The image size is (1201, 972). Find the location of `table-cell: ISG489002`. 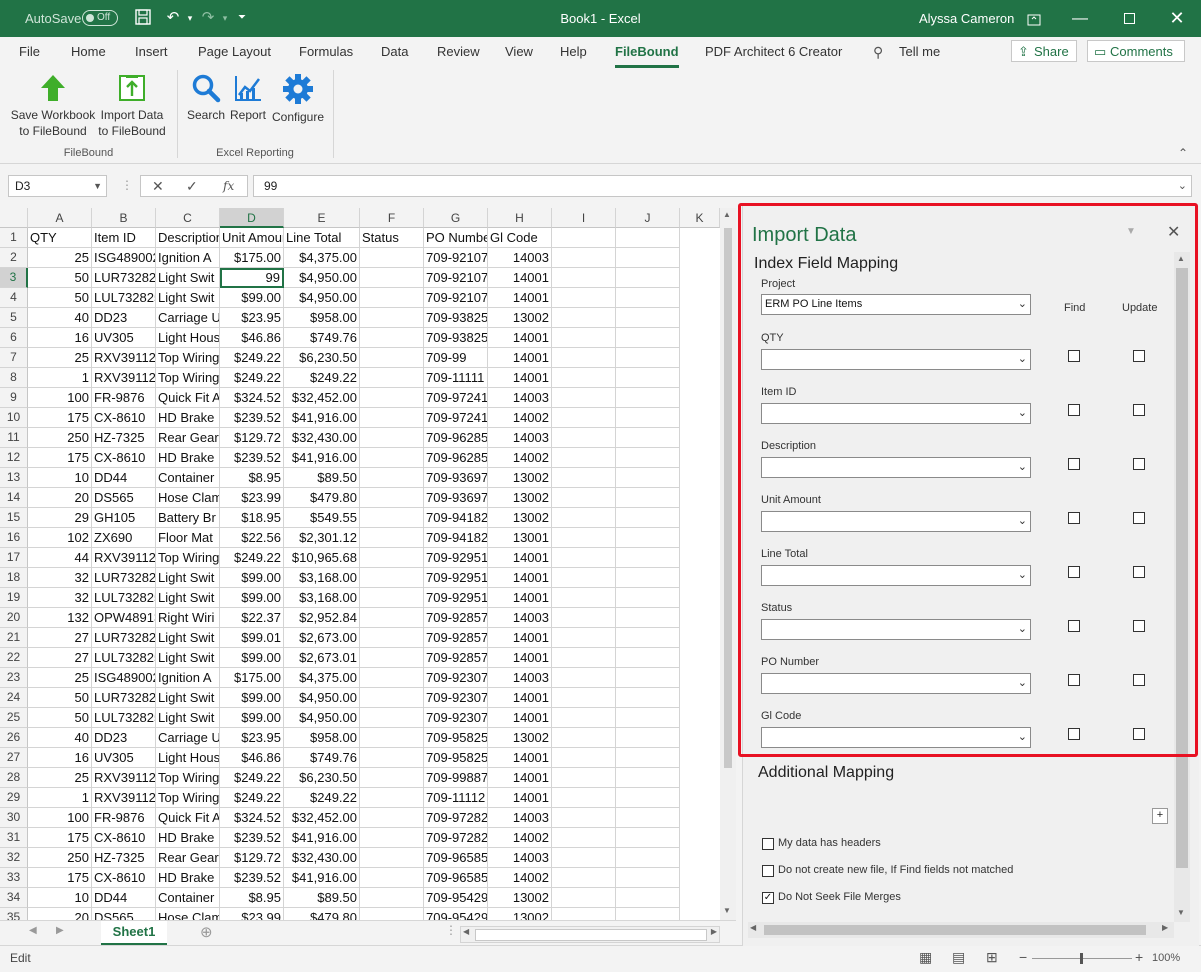

table-cell: ISG489002 is located at coordinates (124, 258).